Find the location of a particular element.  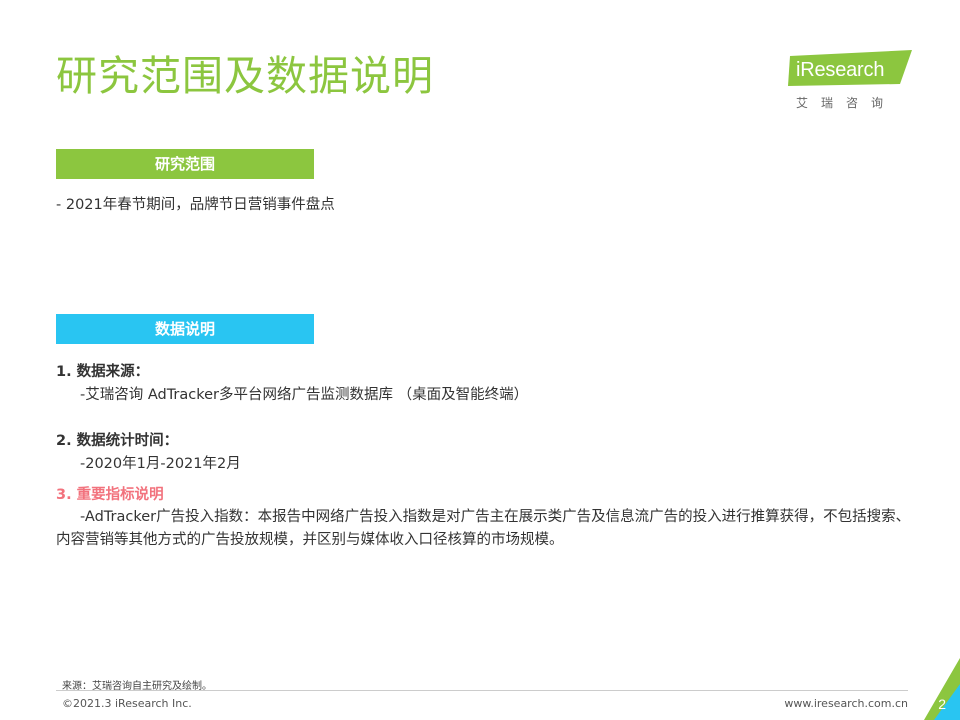

data-source-heading: 1. 数据来源： is located at coordinates (103, 372).